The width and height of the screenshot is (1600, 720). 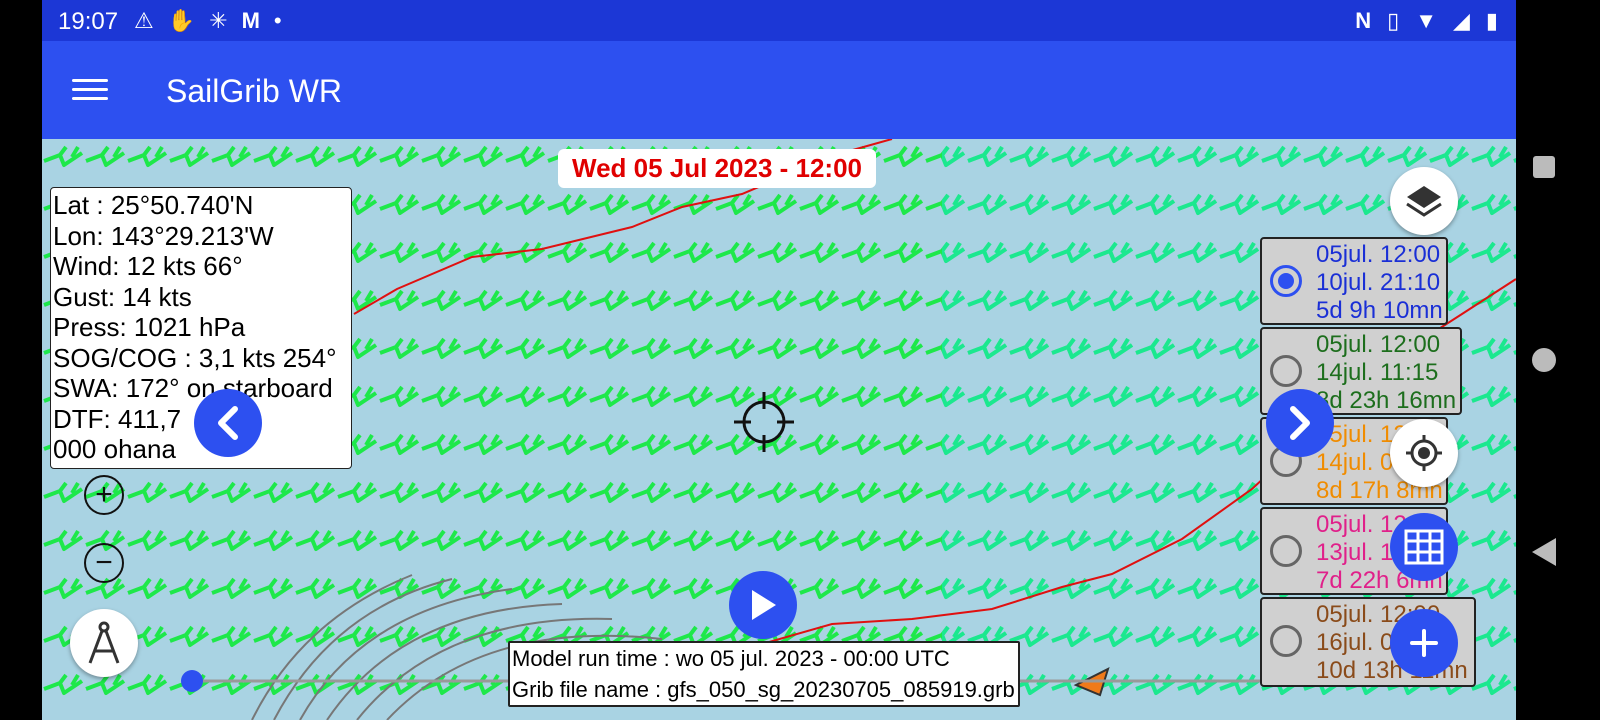 I want to click on add-button, so click(x=1424, y=643).